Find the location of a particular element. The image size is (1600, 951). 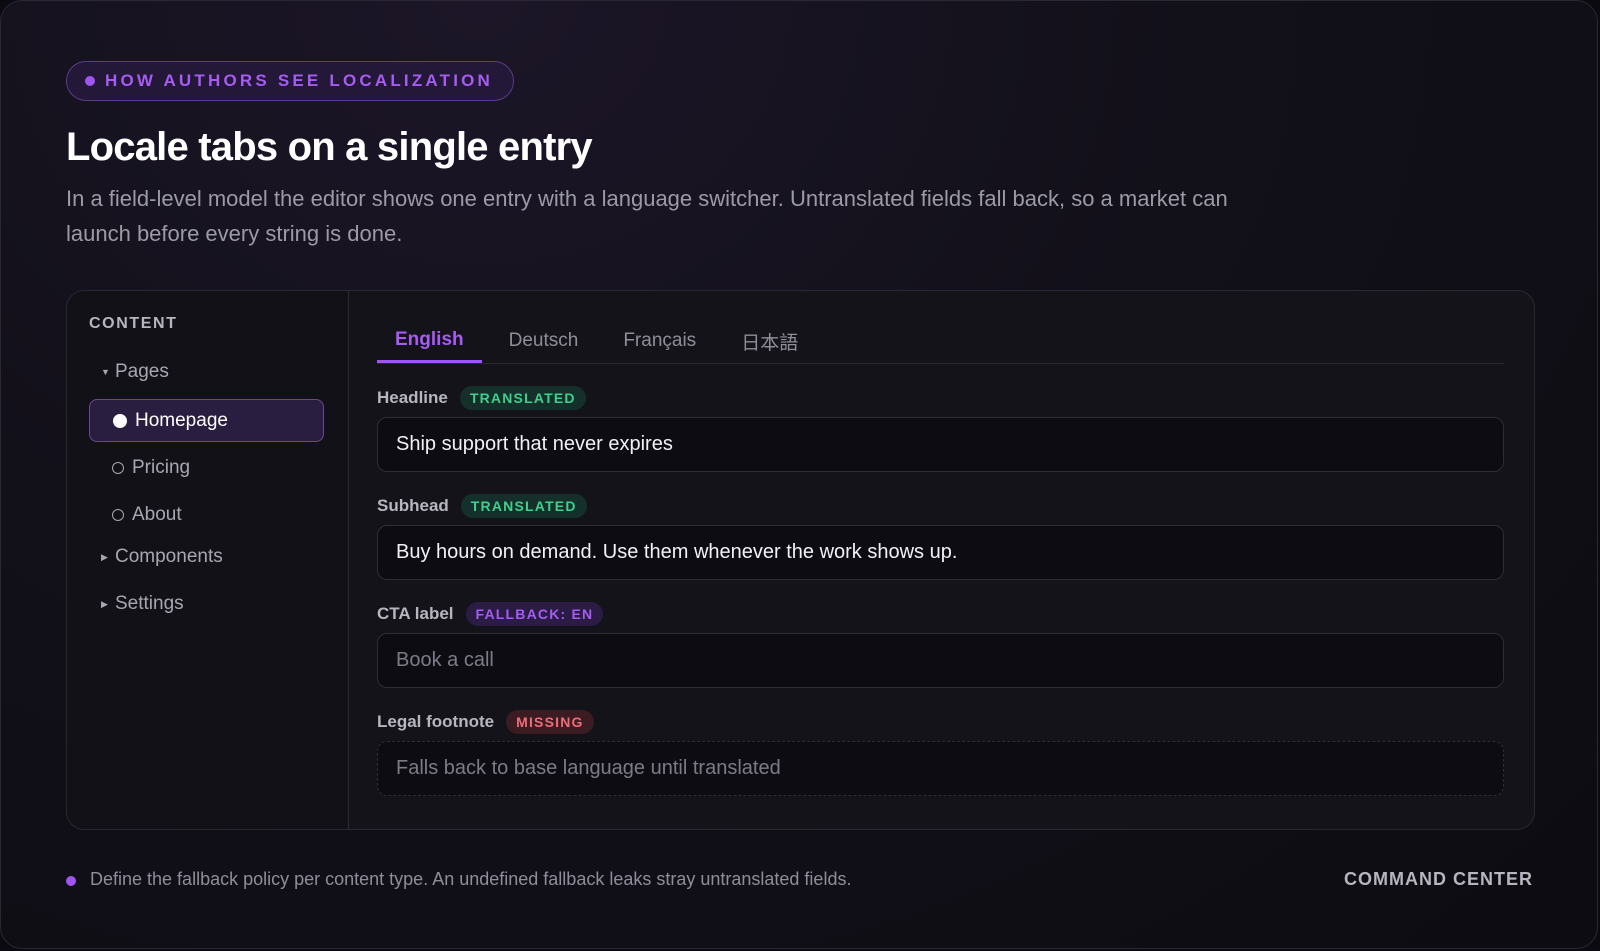

tree-group-settings: ▶ Settings is located at coordinates (142, 604).